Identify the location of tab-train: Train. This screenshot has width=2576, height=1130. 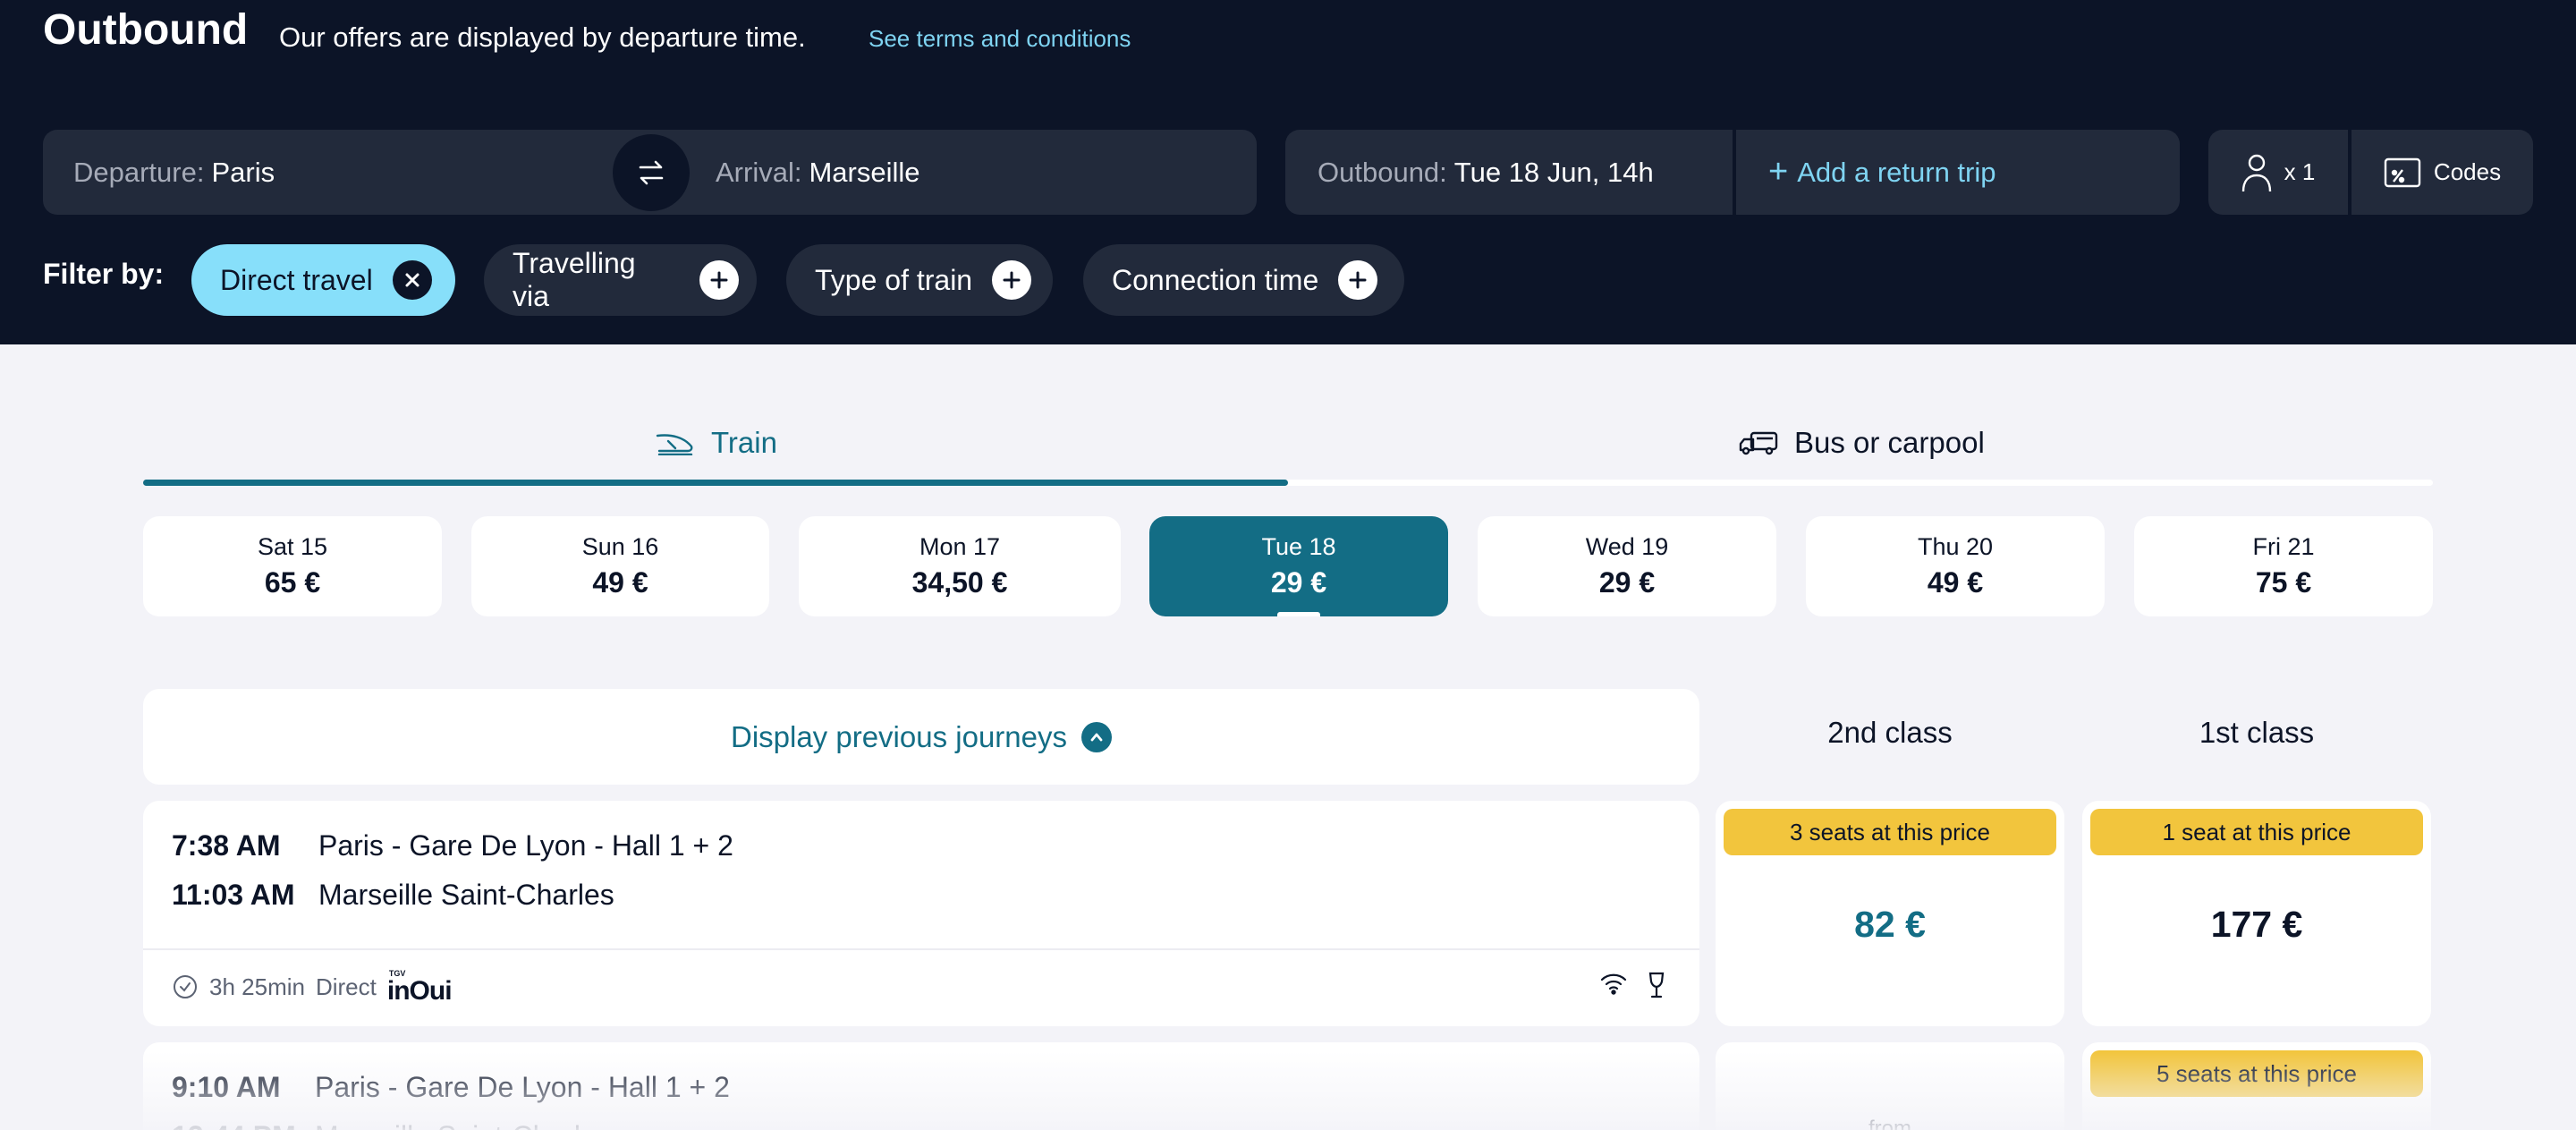
(716, 443).